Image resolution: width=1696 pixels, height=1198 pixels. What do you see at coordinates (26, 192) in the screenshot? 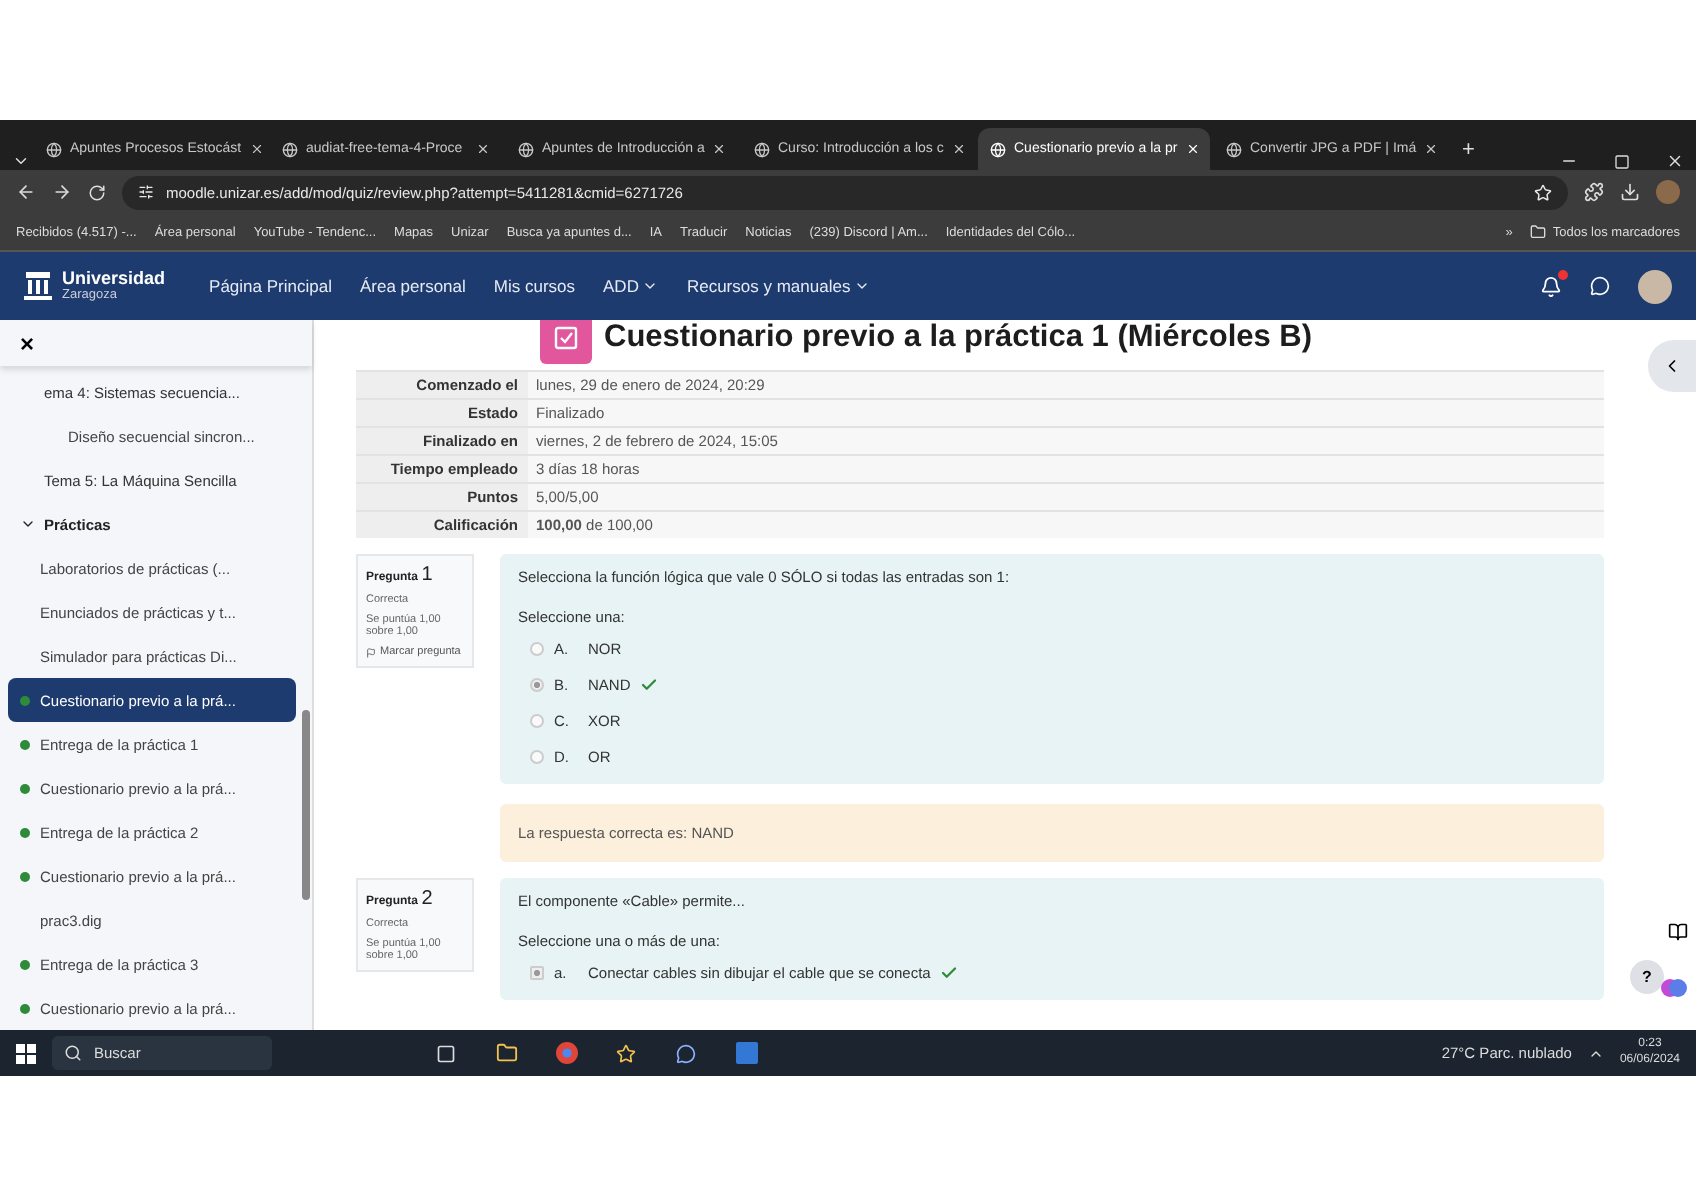
I see `back-icon` at bounding box center [26, 192].